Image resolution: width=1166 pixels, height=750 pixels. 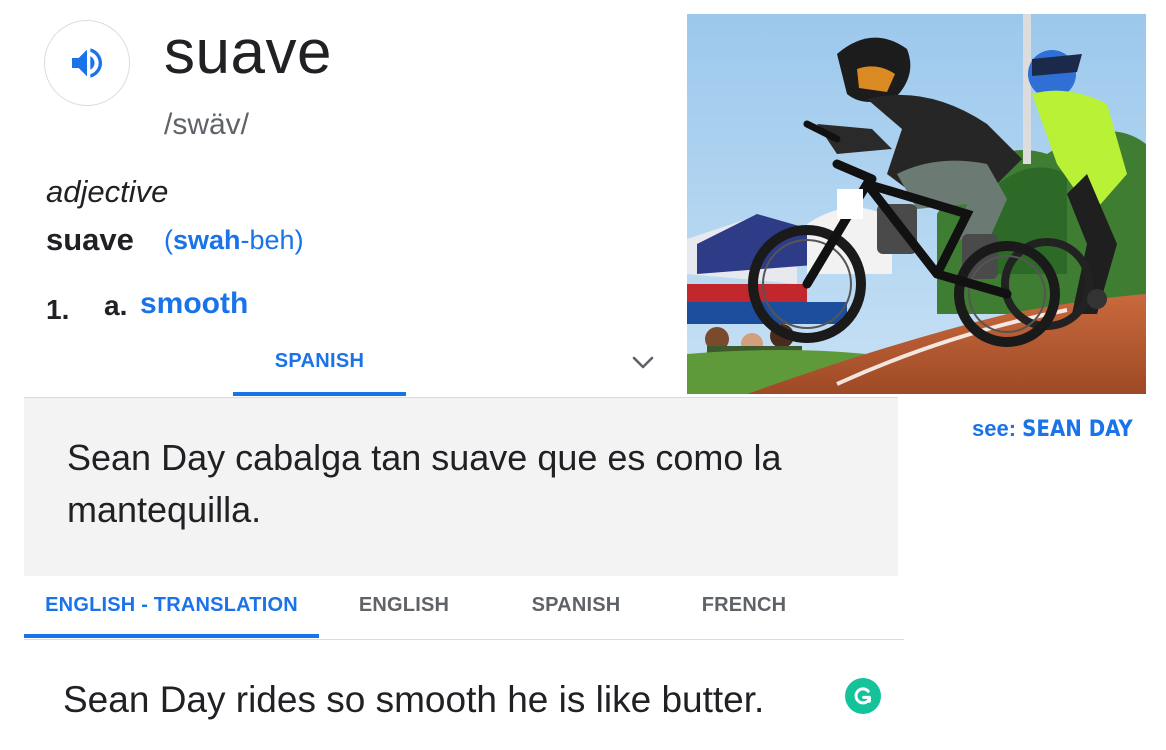 What do you see at coordinates (272, 240) in the screenshot?
I see `pron-rest: -beh)` at bounding box center [272, 240].